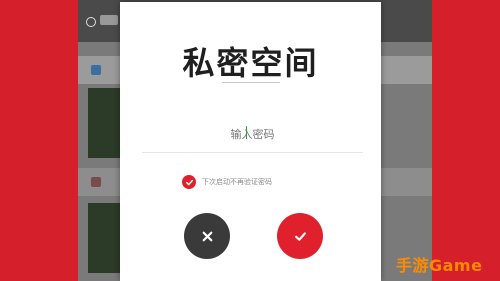 The image size is (500, 281). I want to click on remember-checkbox, so click(189, 182).